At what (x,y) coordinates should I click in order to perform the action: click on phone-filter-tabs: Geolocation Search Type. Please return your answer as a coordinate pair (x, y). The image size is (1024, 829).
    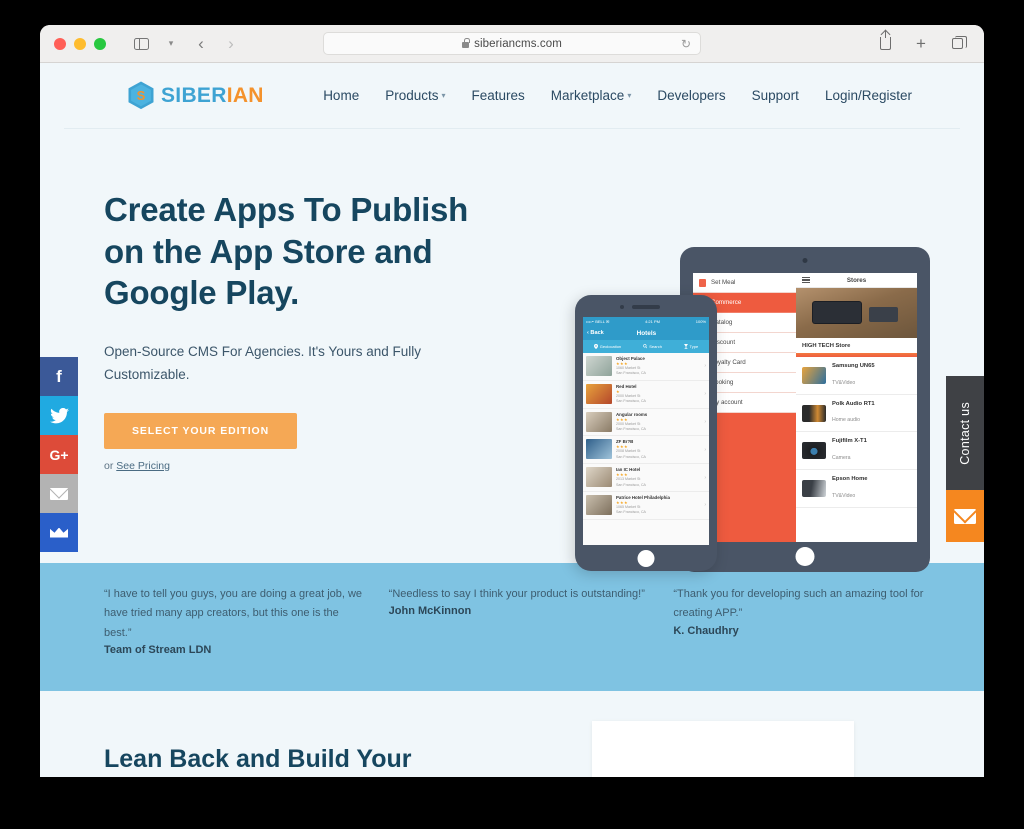
    Looking at the image, I should click on (646, 346).